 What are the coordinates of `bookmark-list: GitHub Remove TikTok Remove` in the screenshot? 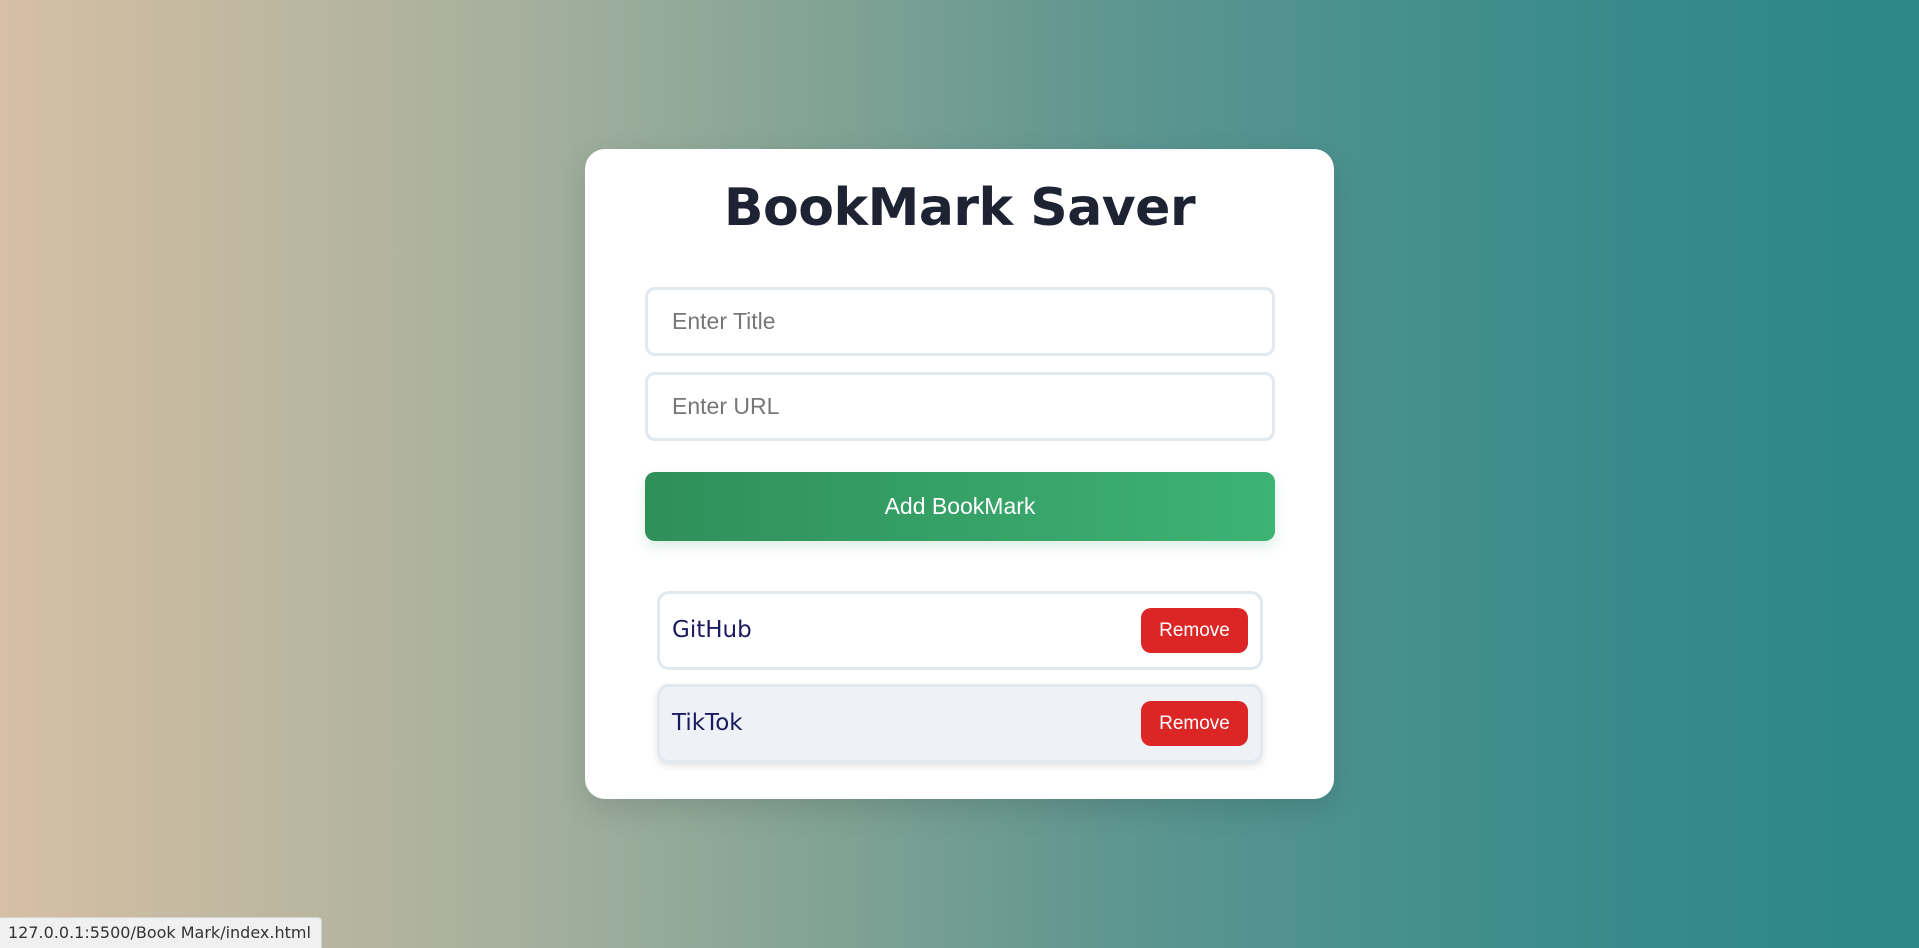 It's located at (960, 684).